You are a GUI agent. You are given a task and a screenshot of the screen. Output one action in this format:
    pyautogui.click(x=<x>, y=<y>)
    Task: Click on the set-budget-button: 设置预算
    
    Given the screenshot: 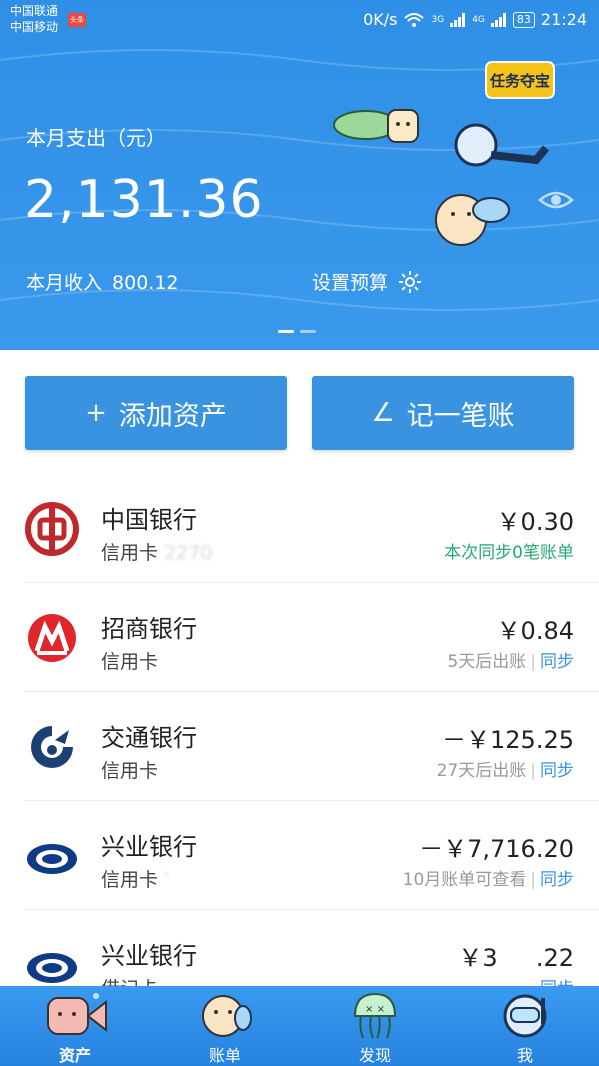 What is the action you would take?
    pyautogui.click(x=367, y=281)
    